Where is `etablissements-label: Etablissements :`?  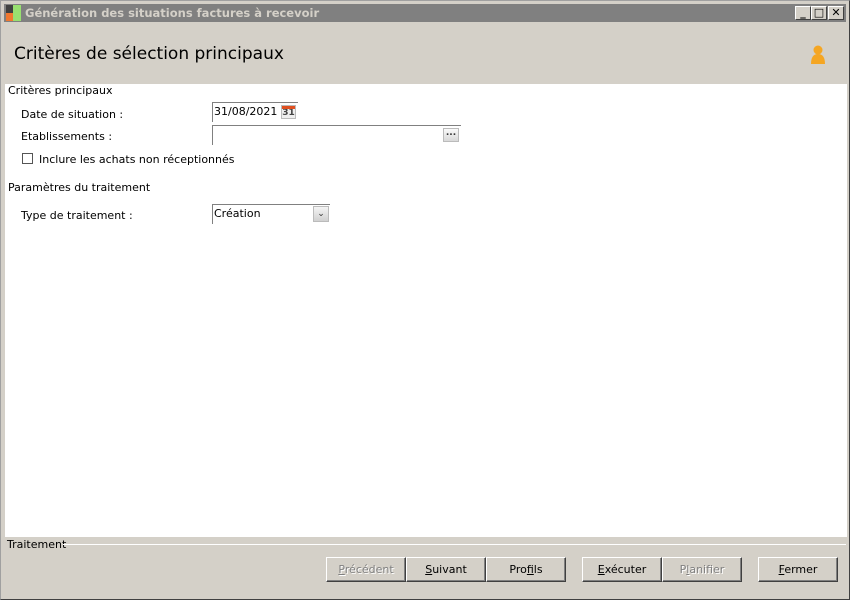
etablissements-label: Etablissements : is located at coordinates (67, 136).